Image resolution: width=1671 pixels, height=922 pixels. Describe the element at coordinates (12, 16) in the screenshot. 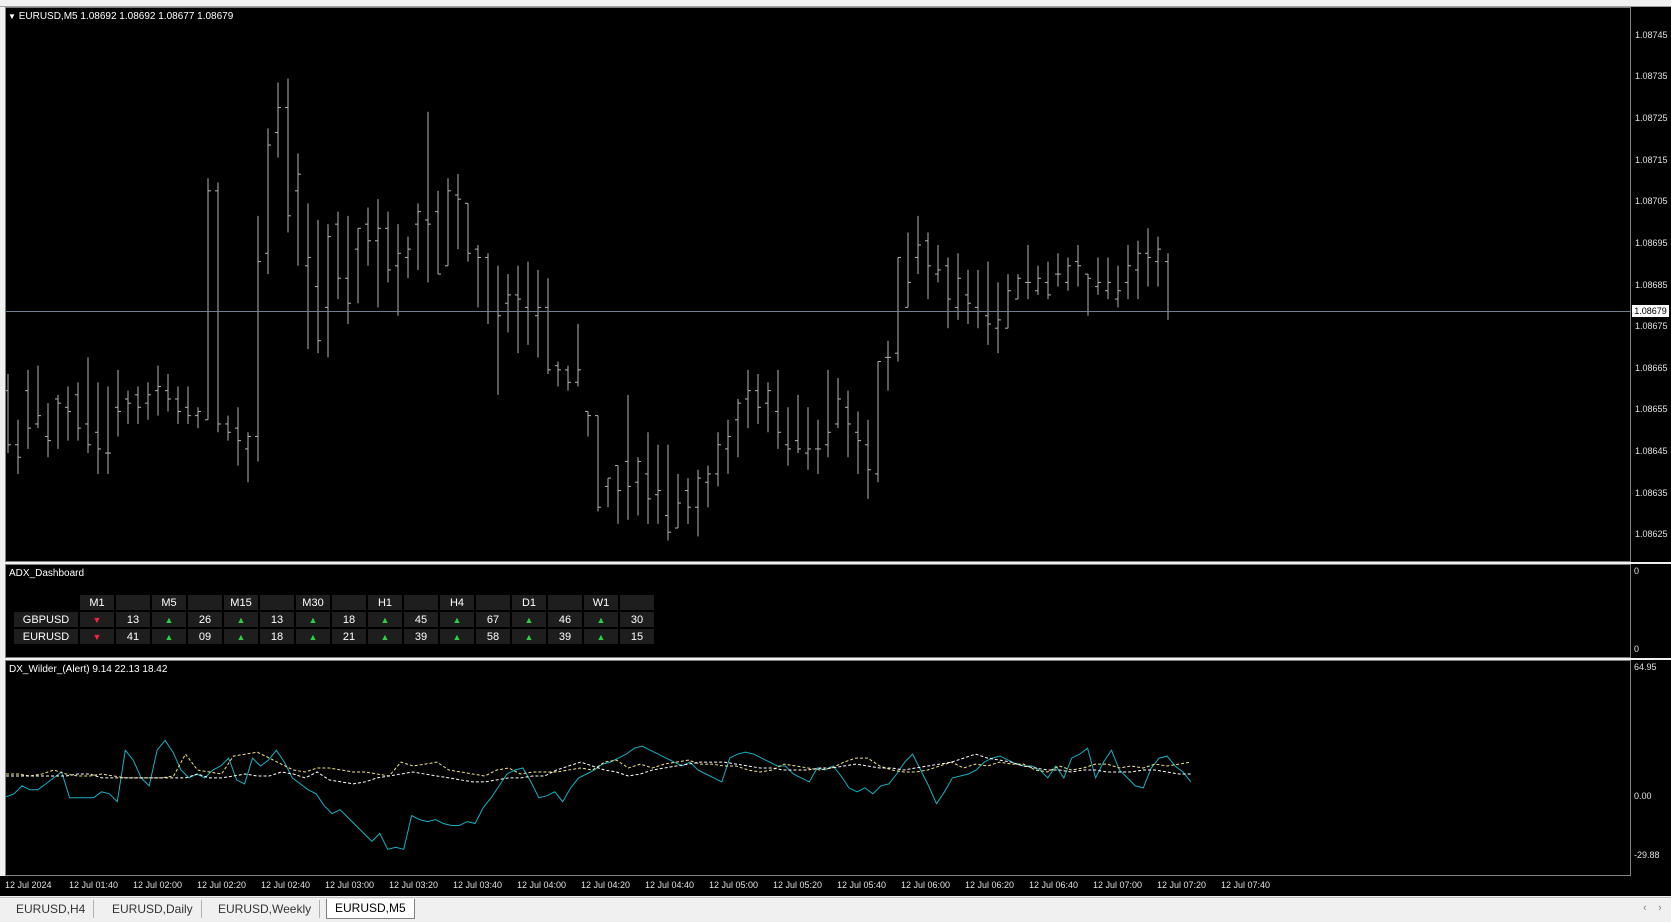

I see `triangle-down-icon: ▼` at that location.